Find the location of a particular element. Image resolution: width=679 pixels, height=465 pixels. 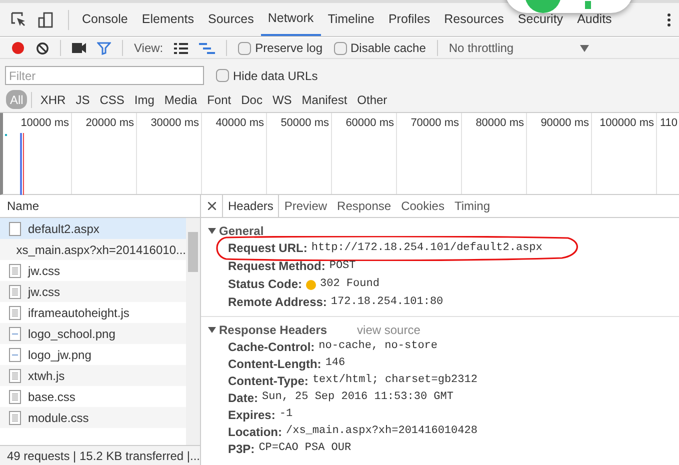

timeline-tick-label: 90000 ms is located at coordinates (564, 124).